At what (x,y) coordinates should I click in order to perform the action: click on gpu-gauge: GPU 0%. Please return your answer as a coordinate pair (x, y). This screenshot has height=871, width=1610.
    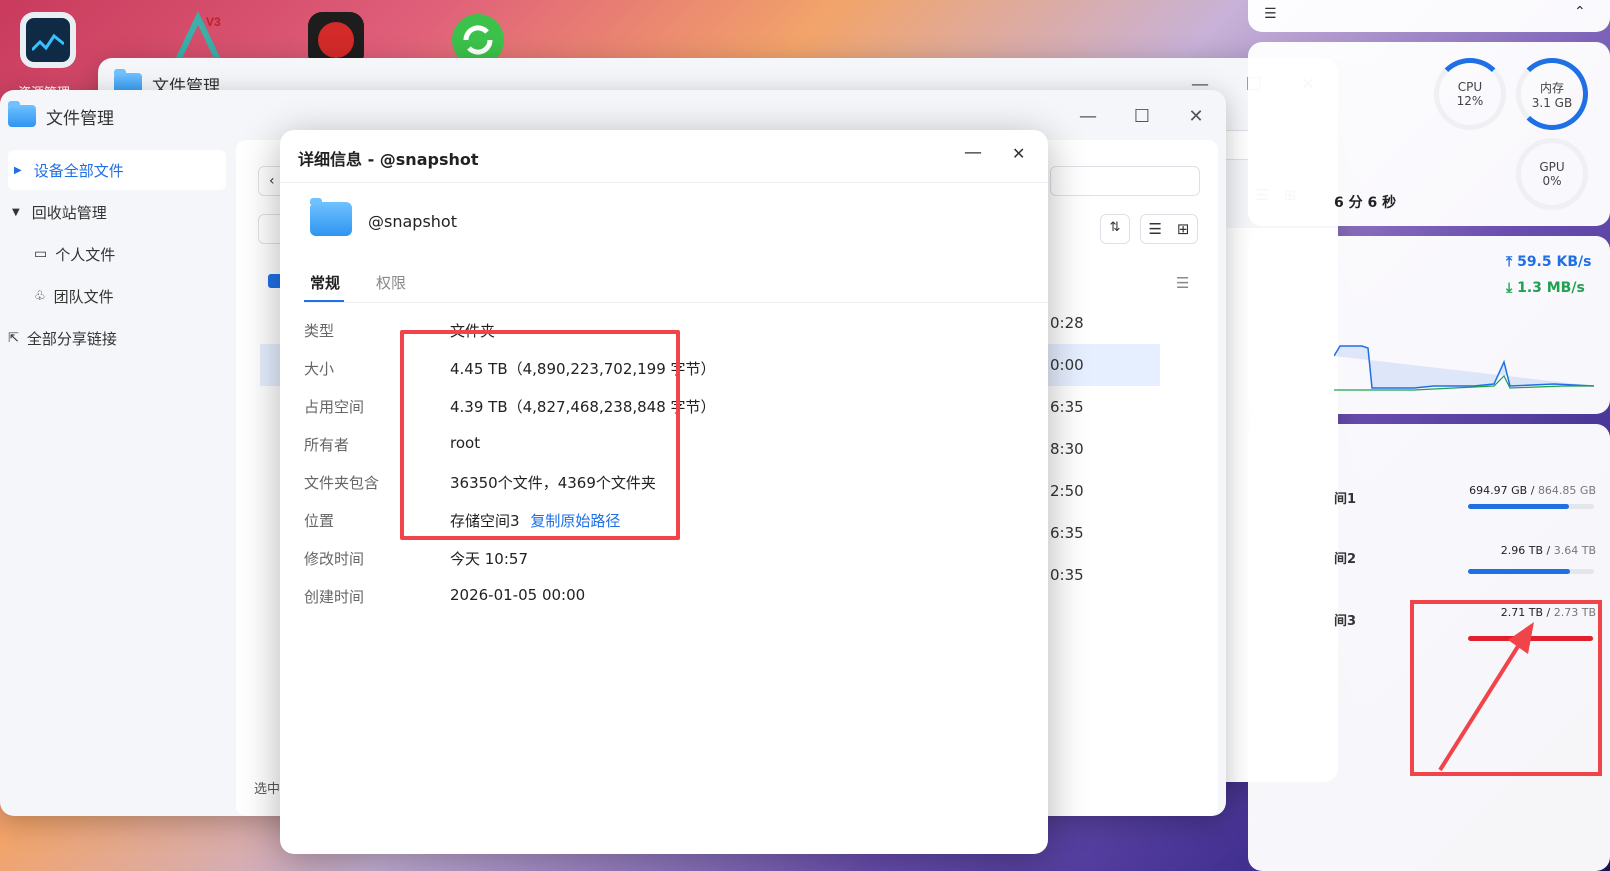
    Looking at the image, I should click on (1552, 174).